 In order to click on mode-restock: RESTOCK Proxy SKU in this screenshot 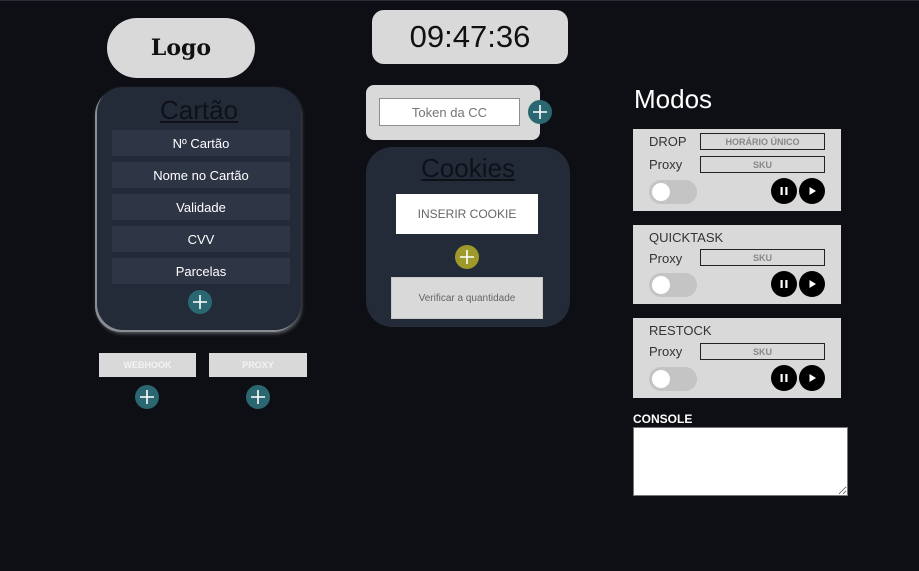, I will do `click(737, 358)`.